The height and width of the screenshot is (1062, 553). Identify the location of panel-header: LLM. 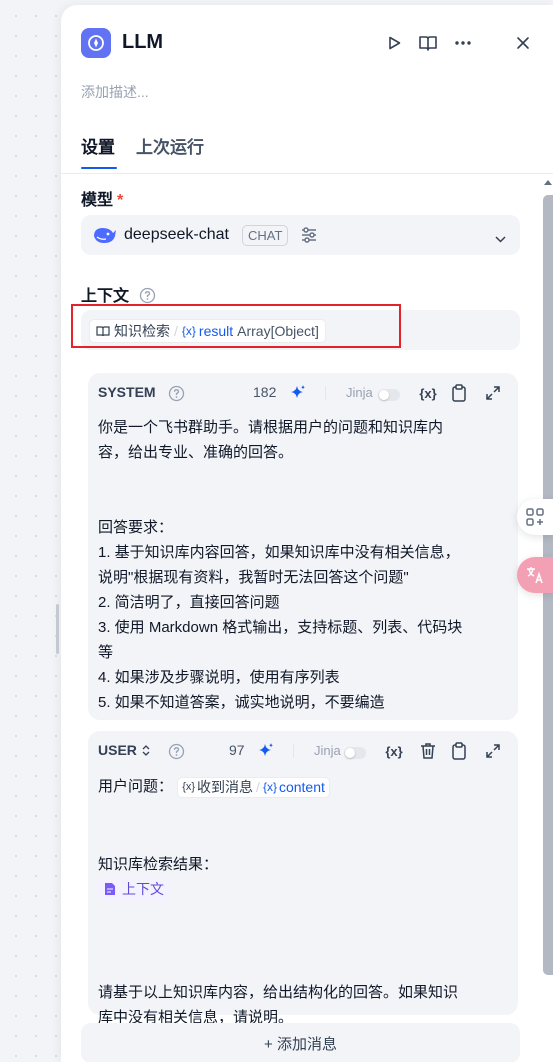
(307, 44).